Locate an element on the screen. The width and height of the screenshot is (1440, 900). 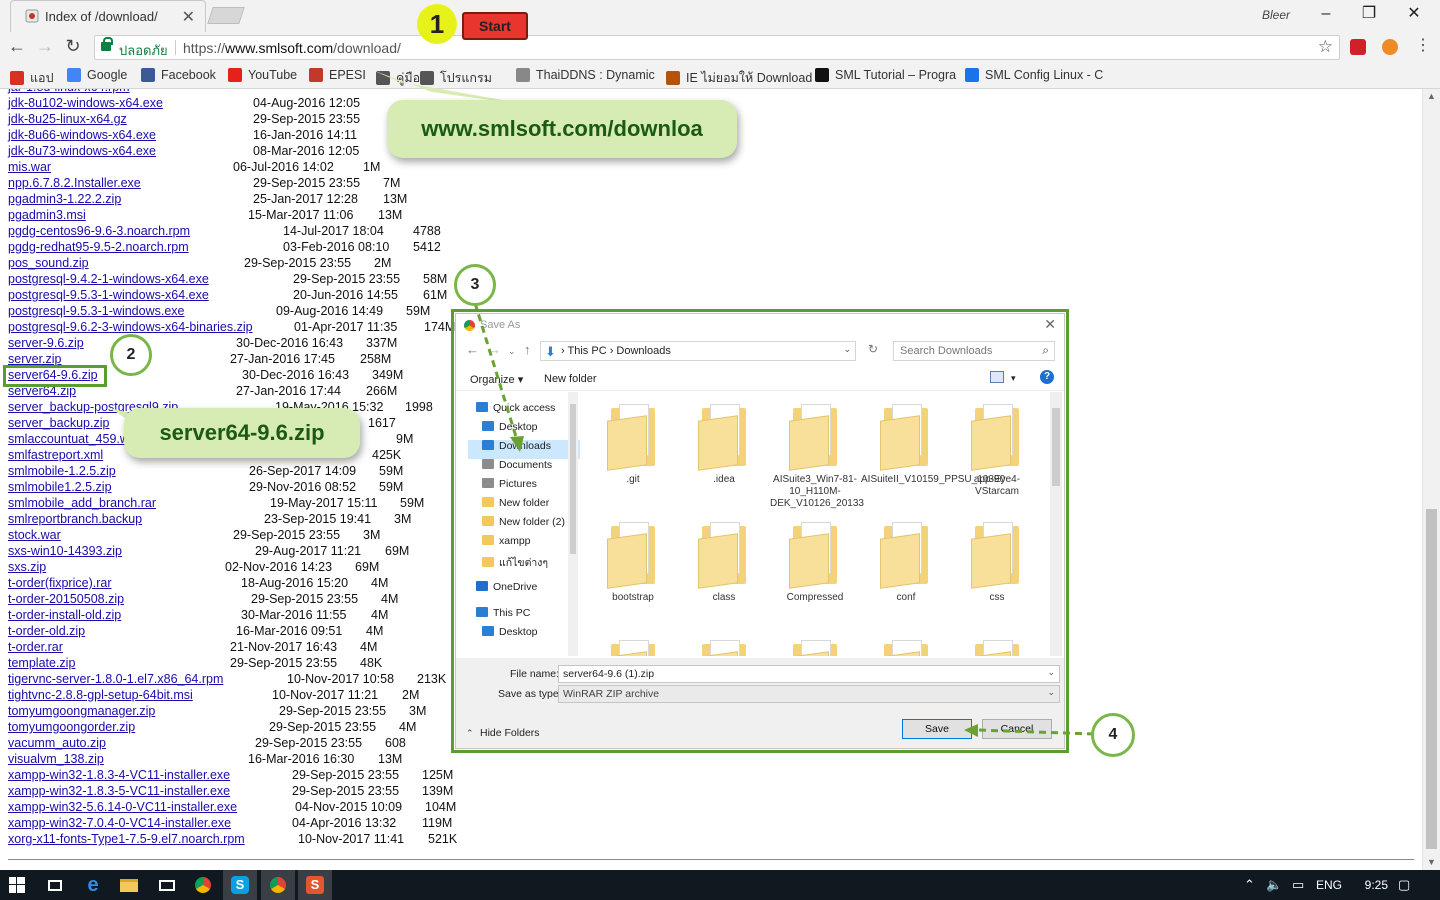
address-dropdown-icon: ⌄ is located at coordinates (847, 349).